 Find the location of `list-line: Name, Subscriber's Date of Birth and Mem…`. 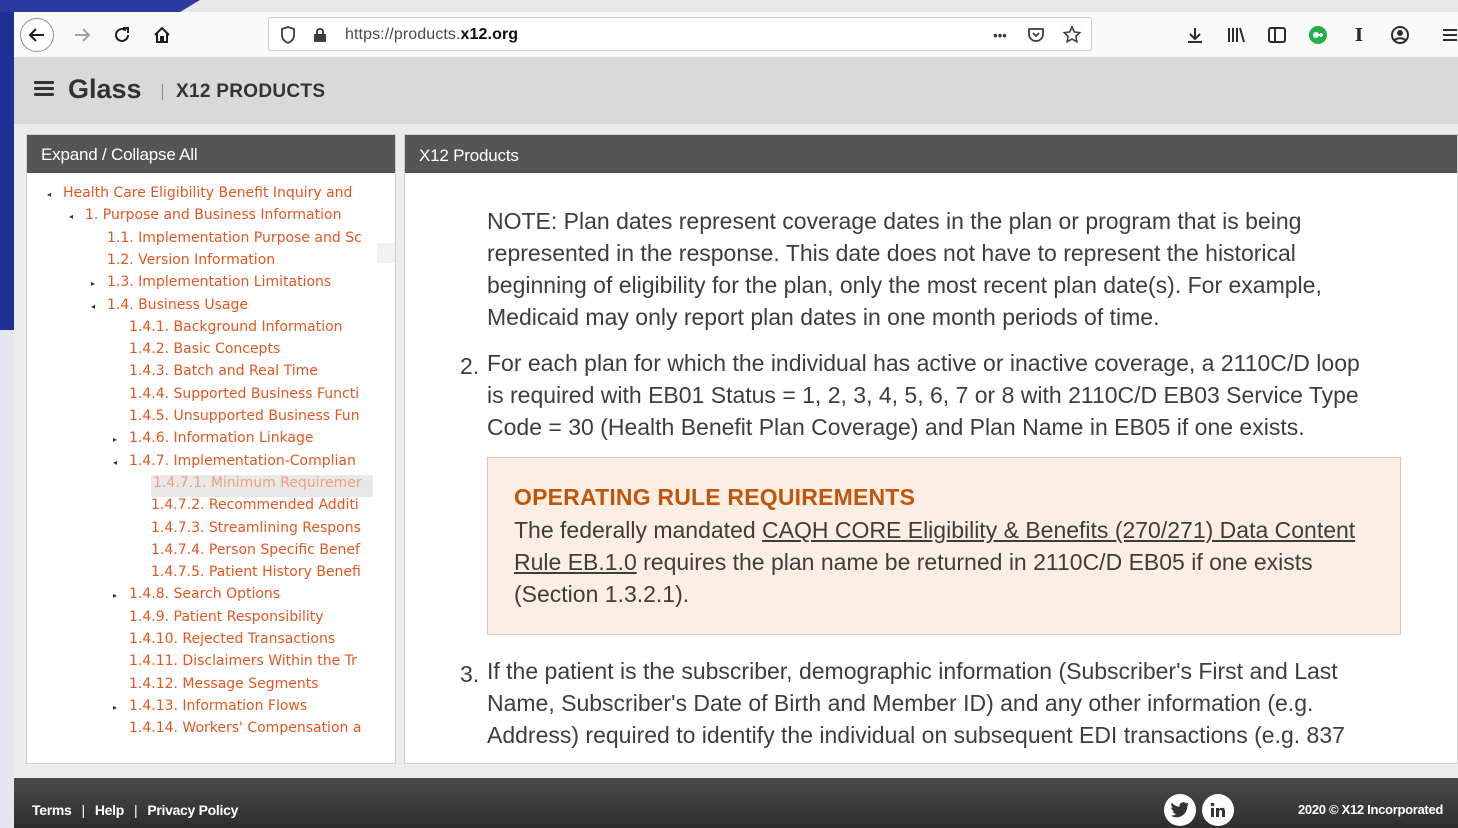

list-line: Name, Subscriber's Date of Birth and Mem… is located at coordinates (900, 703).